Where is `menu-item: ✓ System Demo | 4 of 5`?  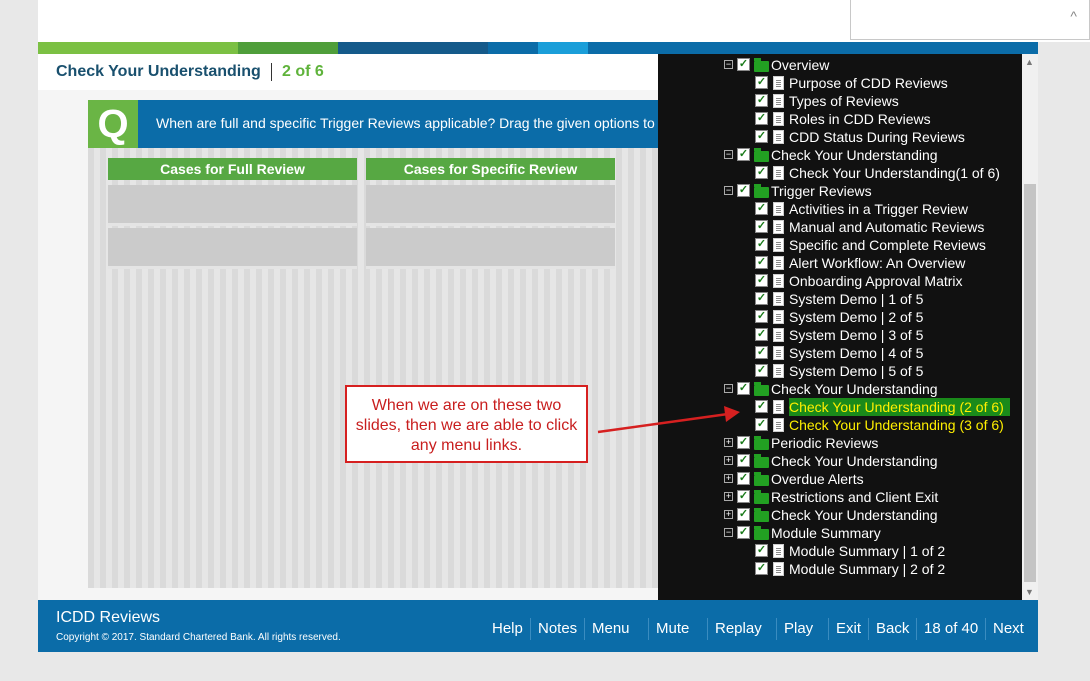 menu-item: ✓ System Demo | 4 of 5 is located at coordinates (840, 353).